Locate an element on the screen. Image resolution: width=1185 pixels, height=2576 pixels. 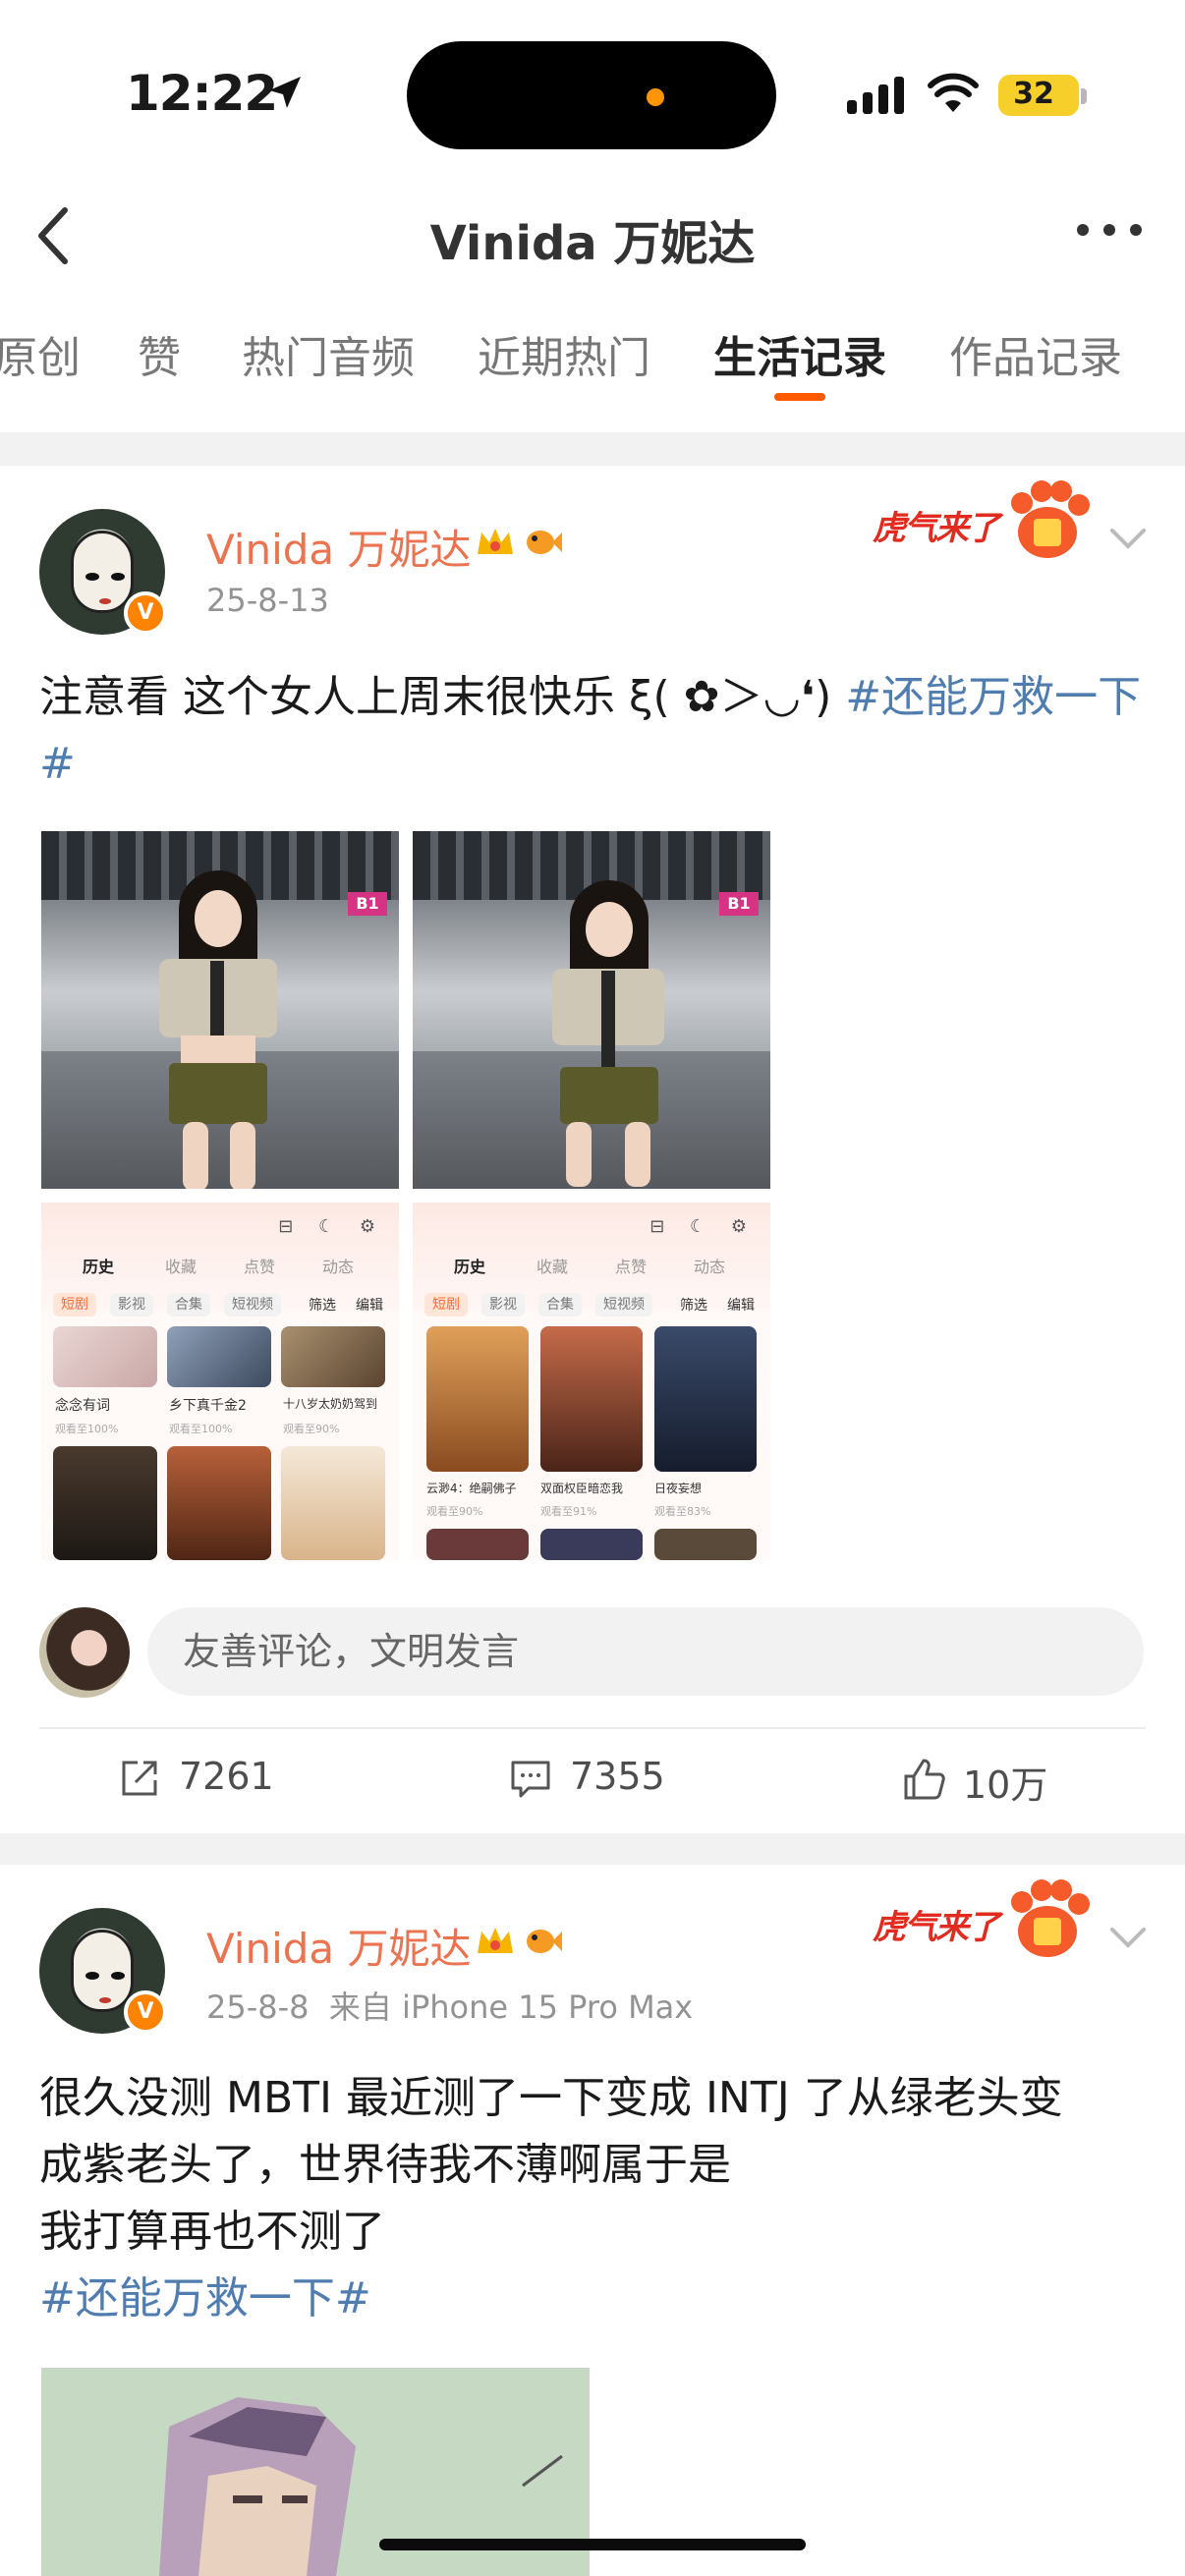
fish-badge-icon is located at coordinates (544, 1941).